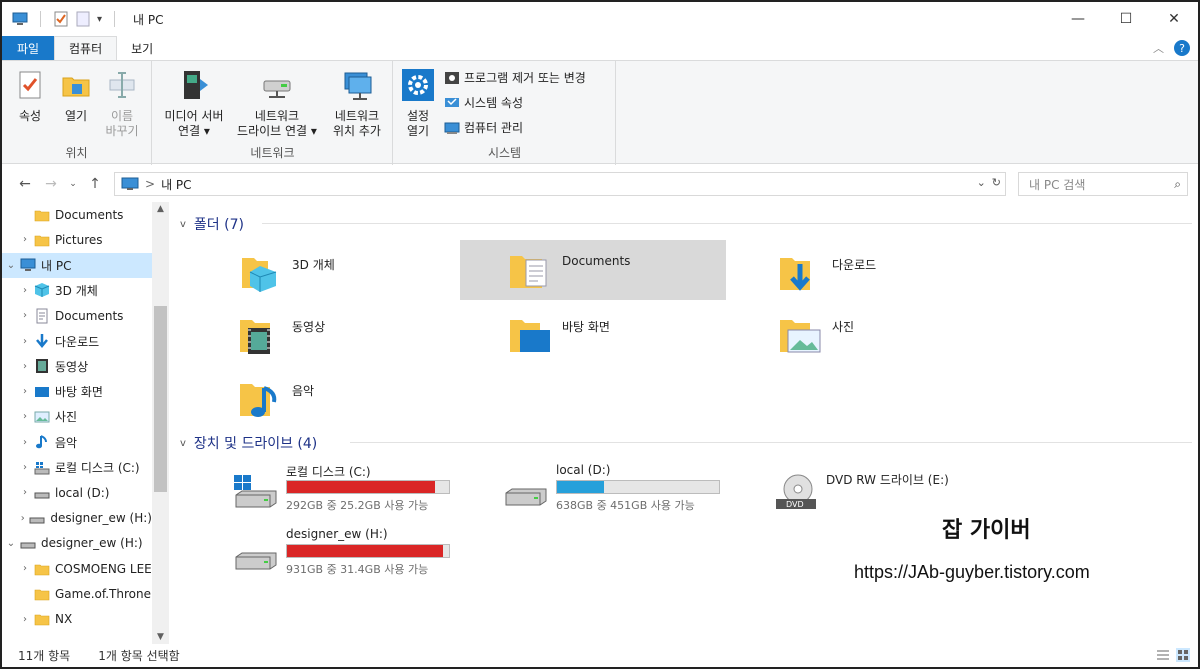 The width and height of the screenshot is (1200, 669). What do you see at coordinates (77, 239) in the screenshot?
I see `nav-item: › Pictures` at bounding box center [77, 239].